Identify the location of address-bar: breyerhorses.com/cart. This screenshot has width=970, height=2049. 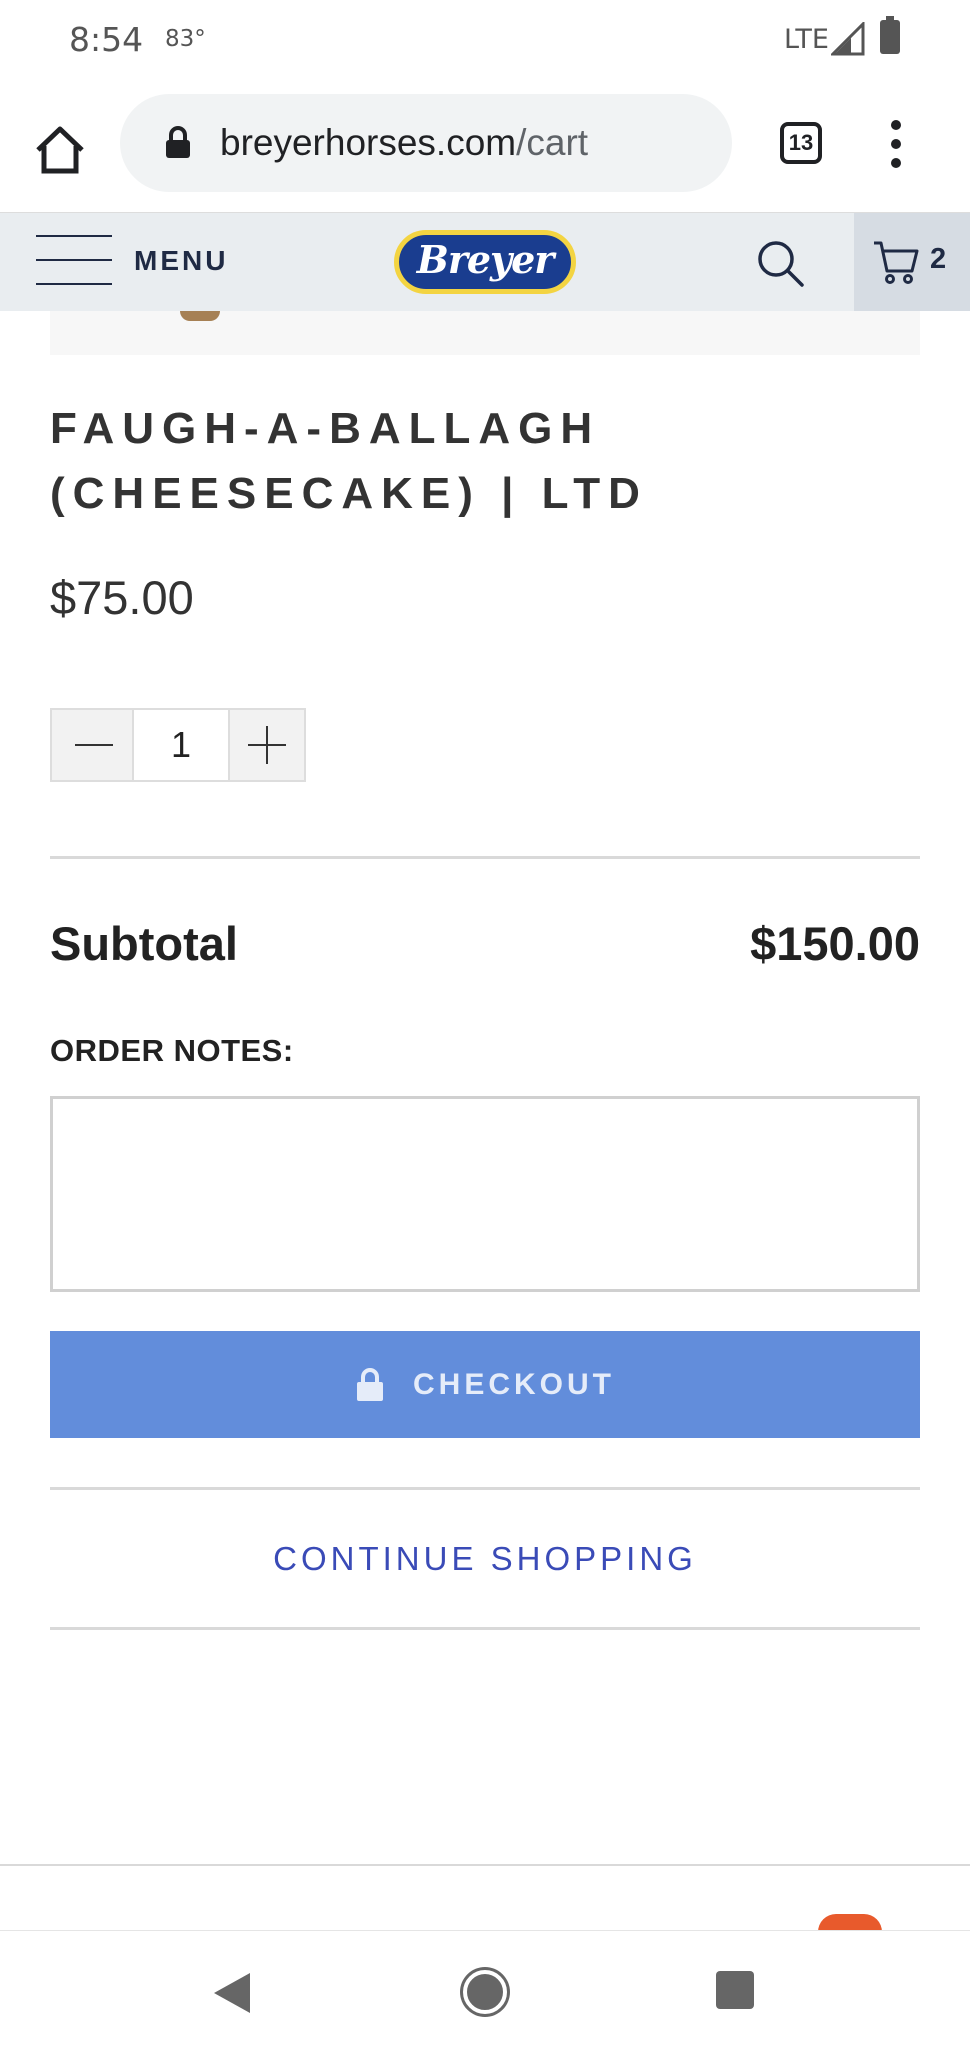
(426, 143).